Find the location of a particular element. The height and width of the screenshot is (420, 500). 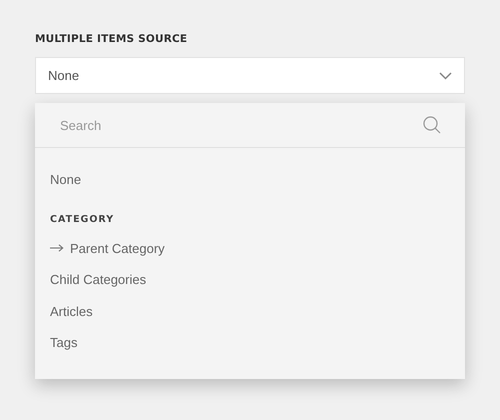

dropdown-option: Articles is located at coordinates (71, 311).